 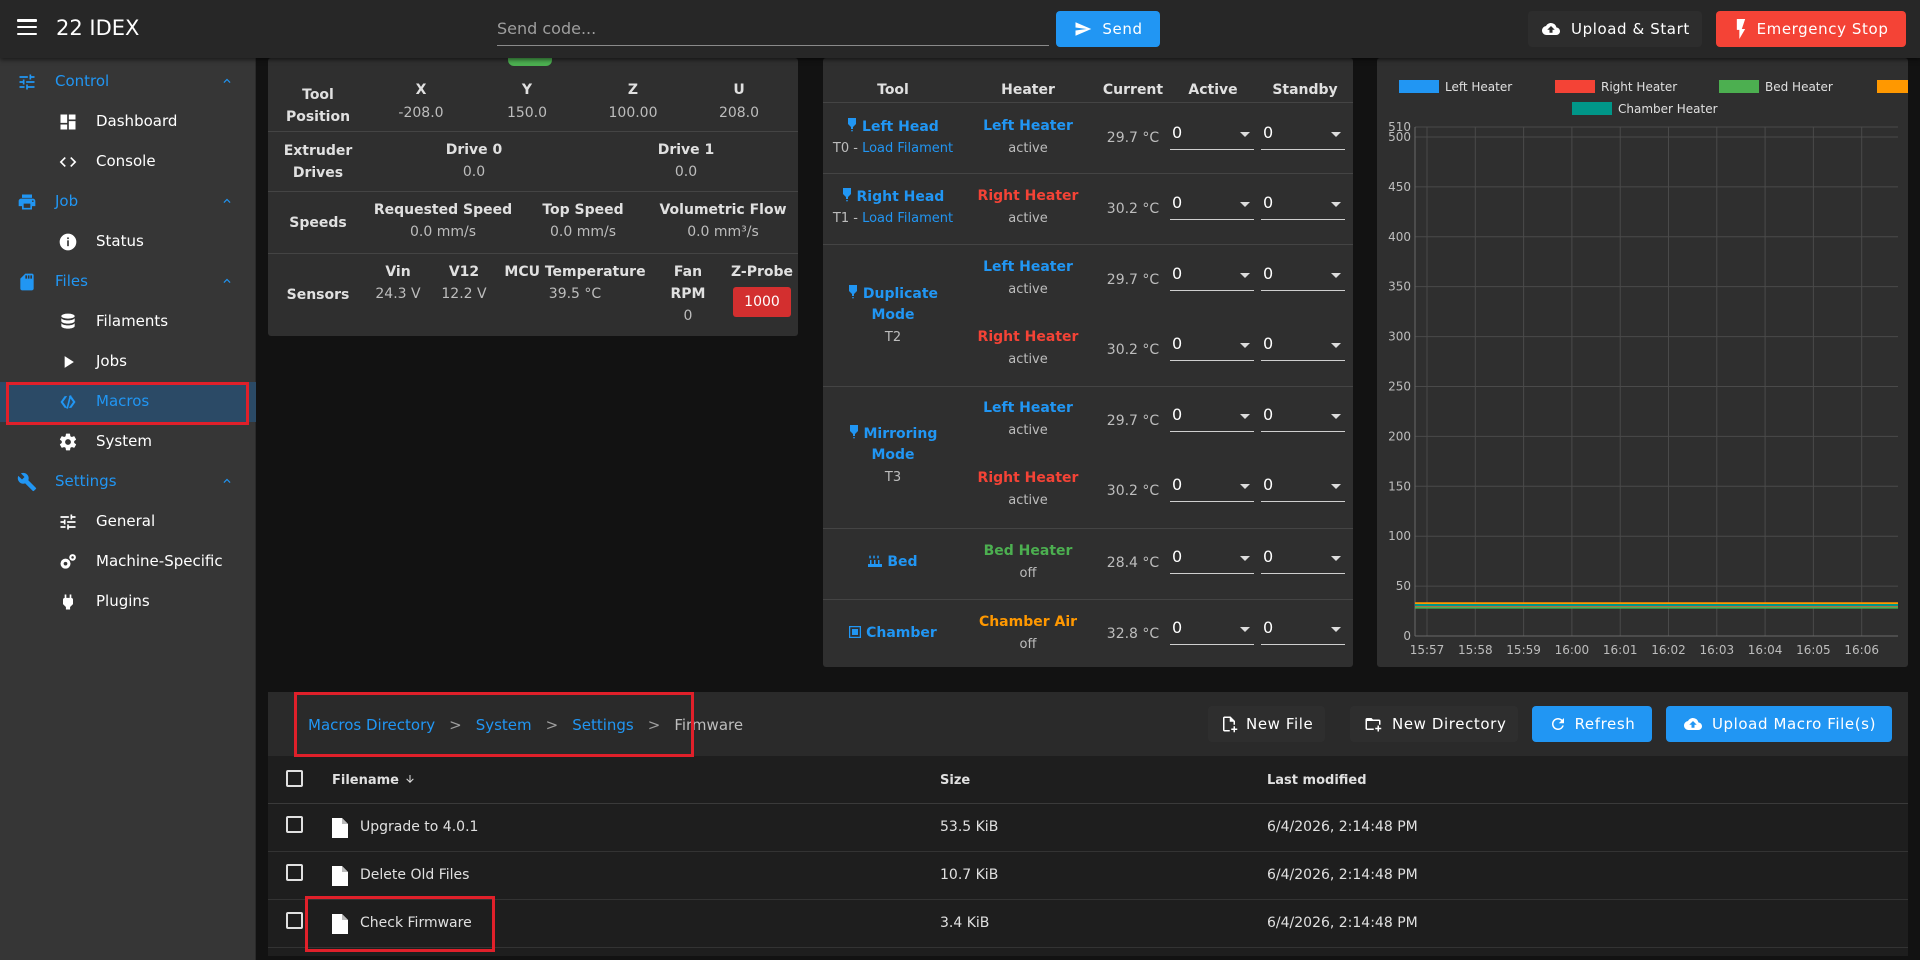 I want to click on sidebar-item-dashboard: Dashboard, so click(x=128, y=122).